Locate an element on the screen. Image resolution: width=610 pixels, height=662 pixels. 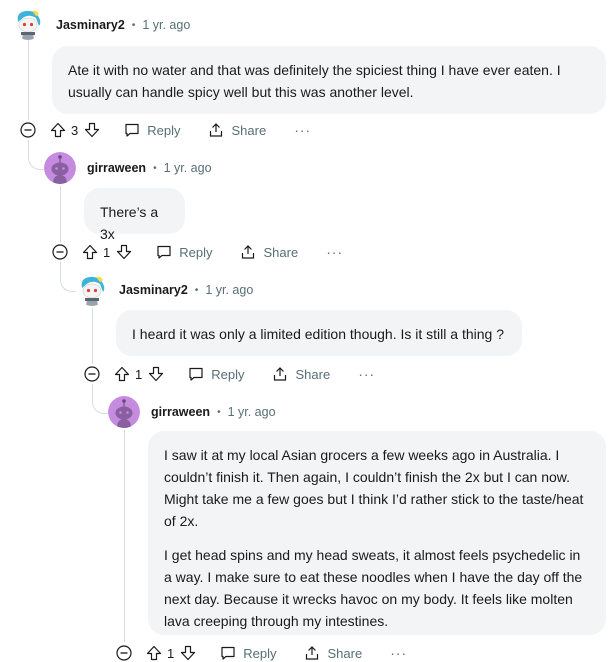
comment-actions: 3 Reply Share ··· is located at coordinates (165, 130).